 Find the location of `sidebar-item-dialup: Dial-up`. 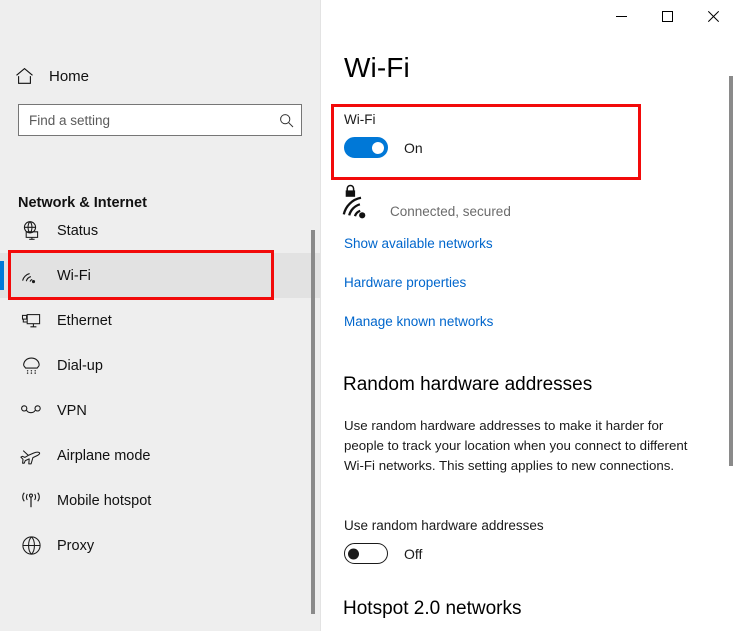

sidebar-item-dialup: Dial-up is located at coordinates (160, 365).